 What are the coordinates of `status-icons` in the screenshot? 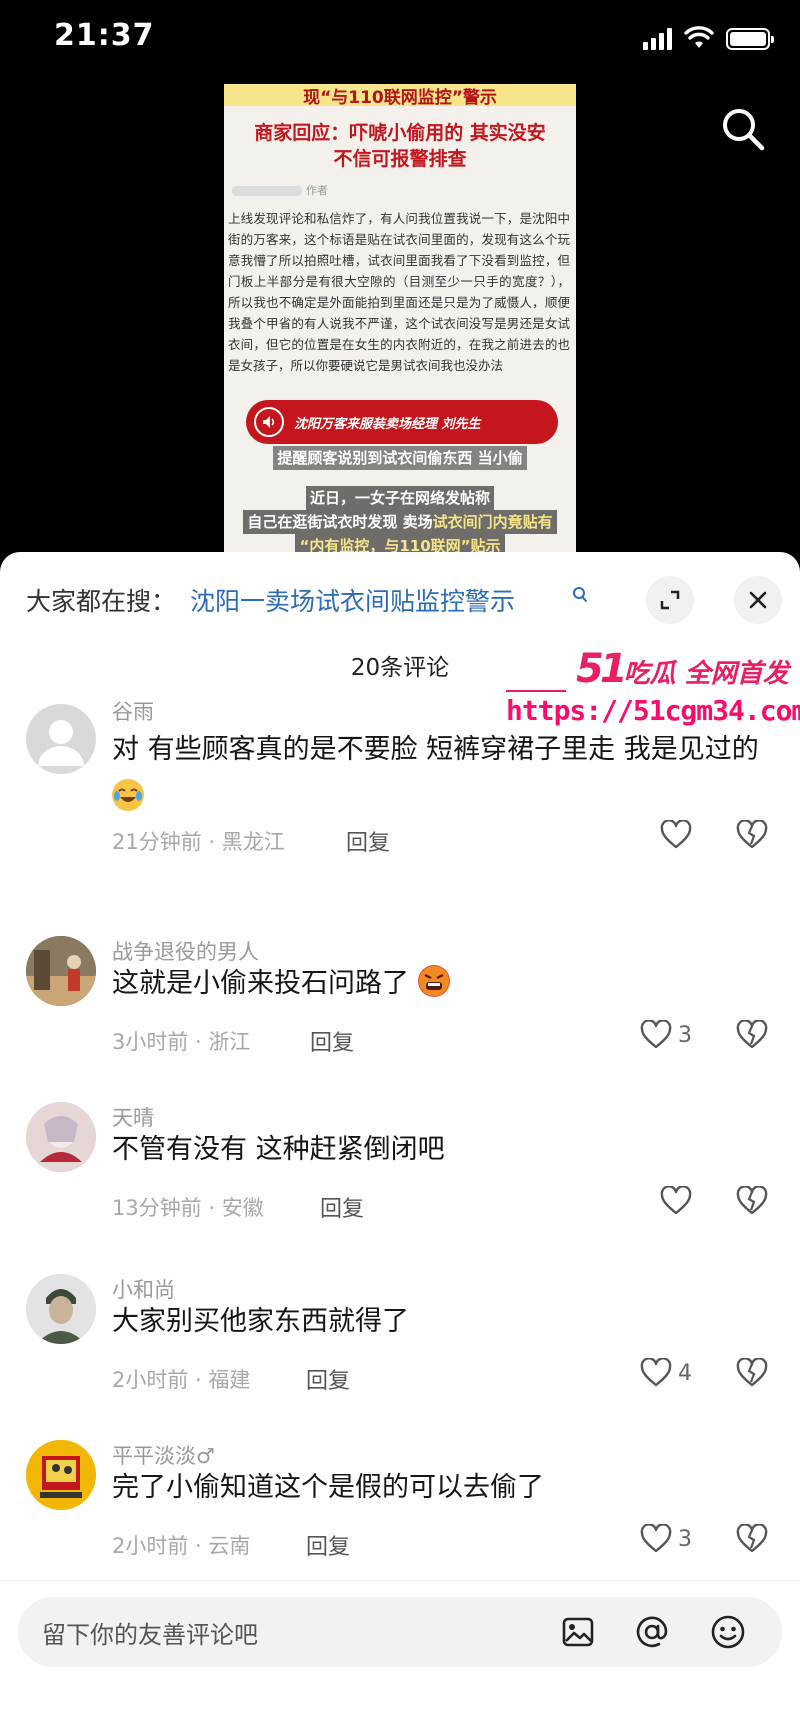 It's located at (708, 38).